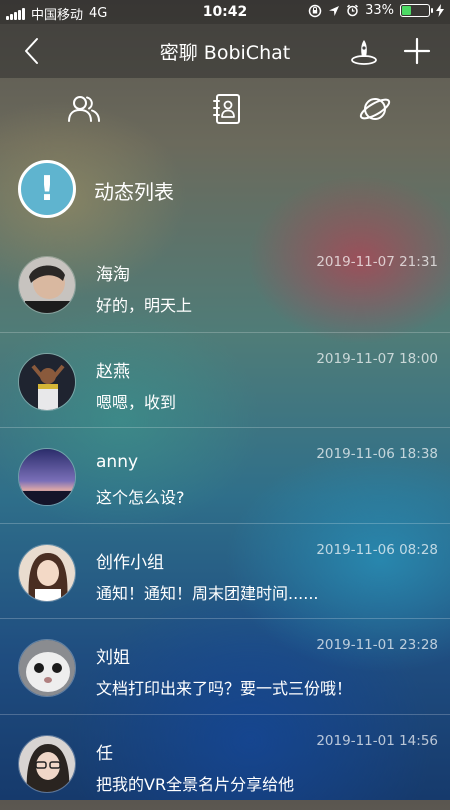  I want to click on conversation-row: 海淘 好的，明天上 2019-11-07 21:31, so click(225, 284).